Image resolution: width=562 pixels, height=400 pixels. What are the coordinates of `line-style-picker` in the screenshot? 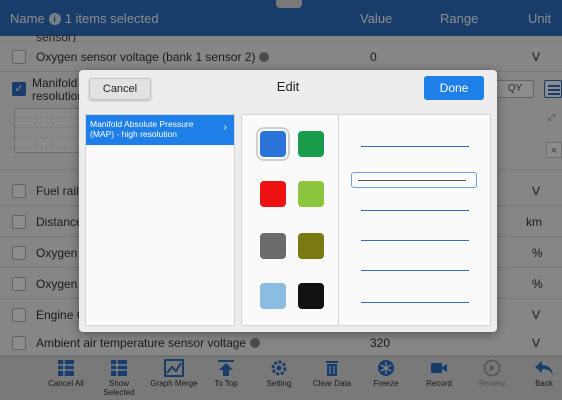 It's located at (415, 220).